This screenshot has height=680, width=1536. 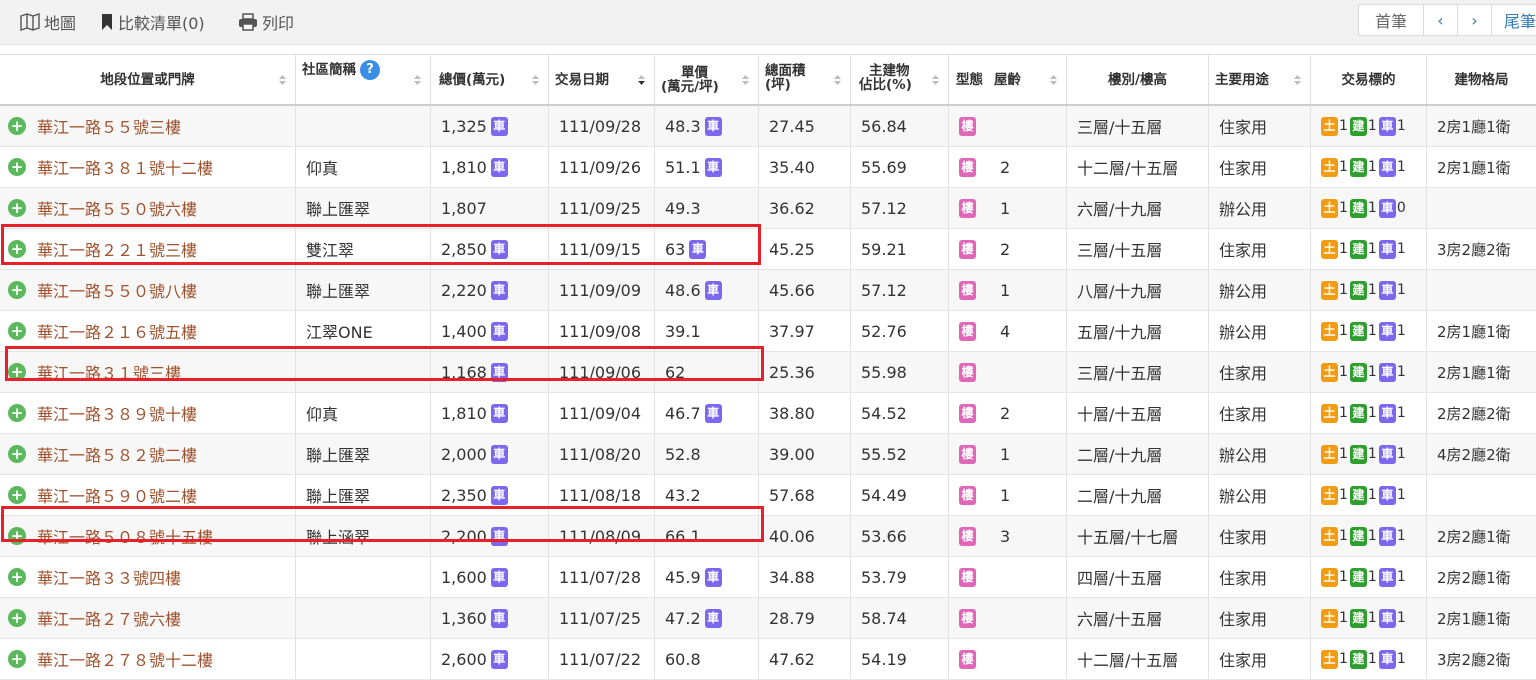 What do you see at coordinates (117, 454) in the screenshot?
I see `address-link: 華江一路５８２號二樓` at bounding box center [117, 454].